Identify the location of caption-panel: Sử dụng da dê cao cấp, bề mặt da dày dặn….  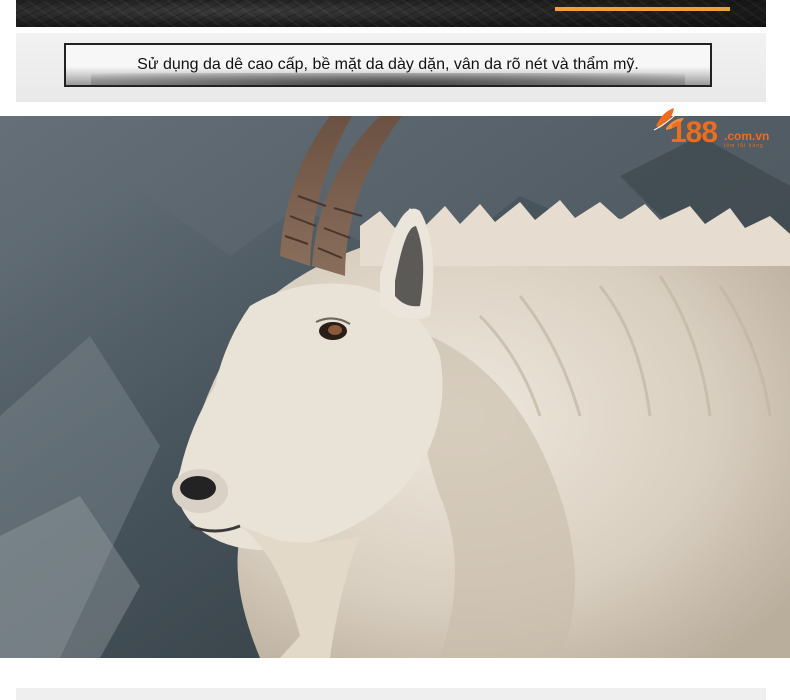
(391, 67).